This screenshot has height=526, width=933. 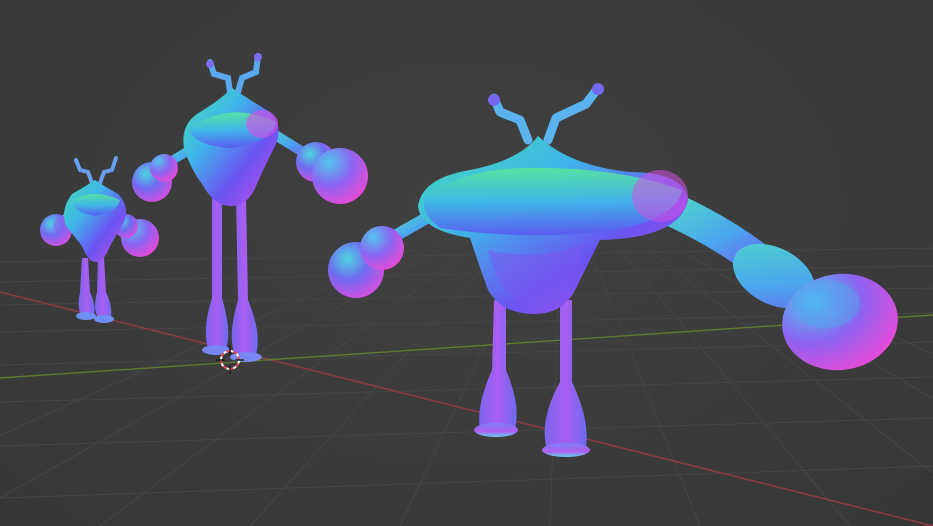 I want to click on creature-medium, so click(x=250, y=207).